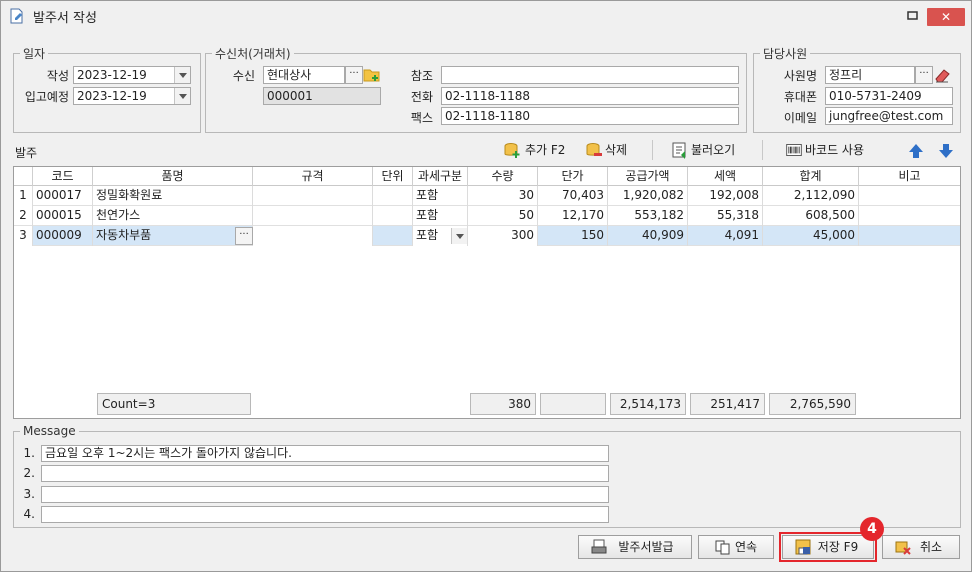 This screenshot has width=972, height=572. Describe the element at coordinates (503, 236) in the screenshot. I see `cell-qty: 300` at that location.